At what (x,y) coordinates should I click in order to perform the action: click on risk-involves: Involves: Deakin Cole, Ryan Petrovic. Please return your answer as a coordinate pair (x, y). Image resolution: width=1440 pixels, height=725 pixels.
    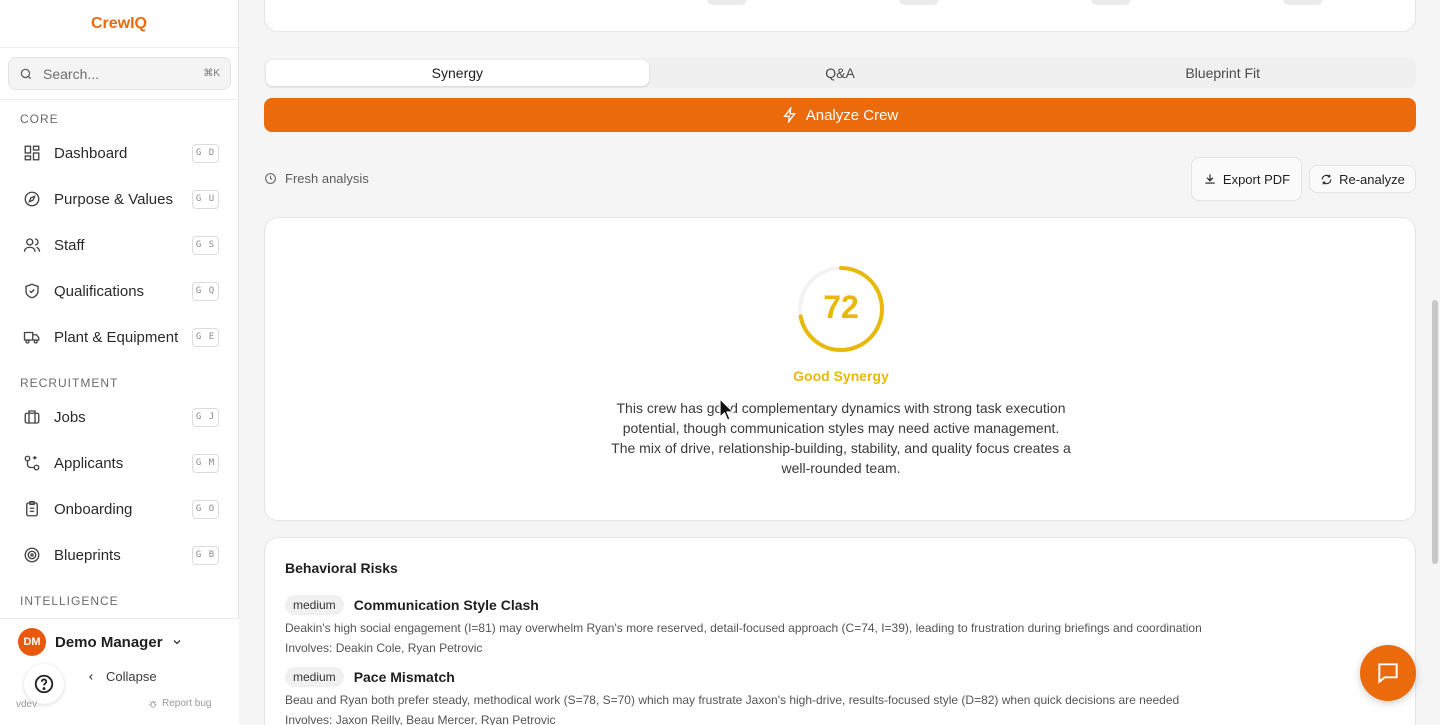
    Looking at the image, I should click on (384, 648).